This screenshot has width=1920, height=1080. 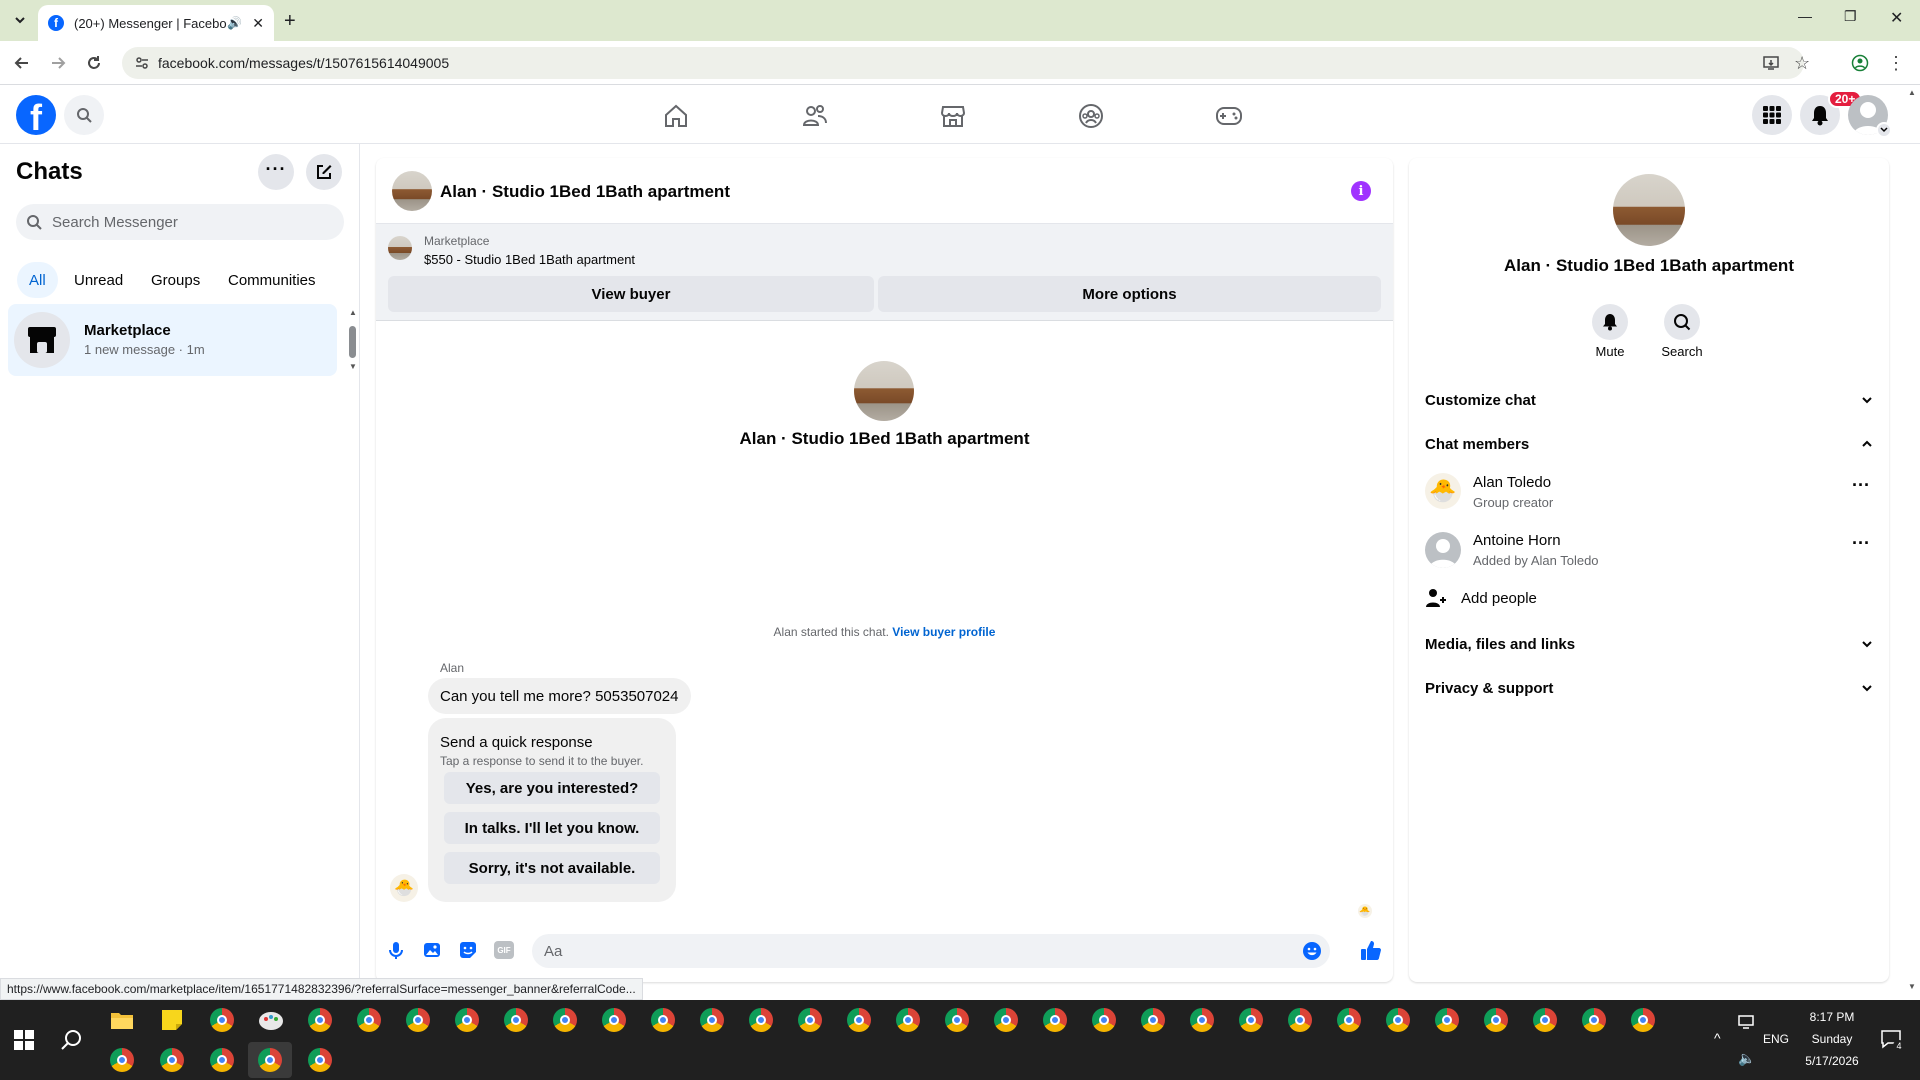 I want to click on page-scroll-up-icon: ▲, so click(x=1912, y=92).